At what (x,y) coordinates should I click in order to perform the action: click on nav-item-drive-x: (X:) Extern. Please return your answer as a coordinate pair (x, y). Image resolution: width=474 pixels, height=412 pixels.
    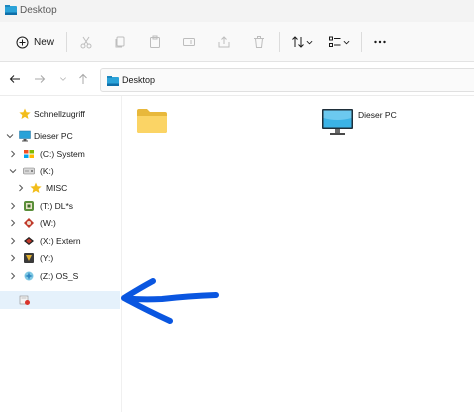
    Looking at the image, I should click on (60, 241).